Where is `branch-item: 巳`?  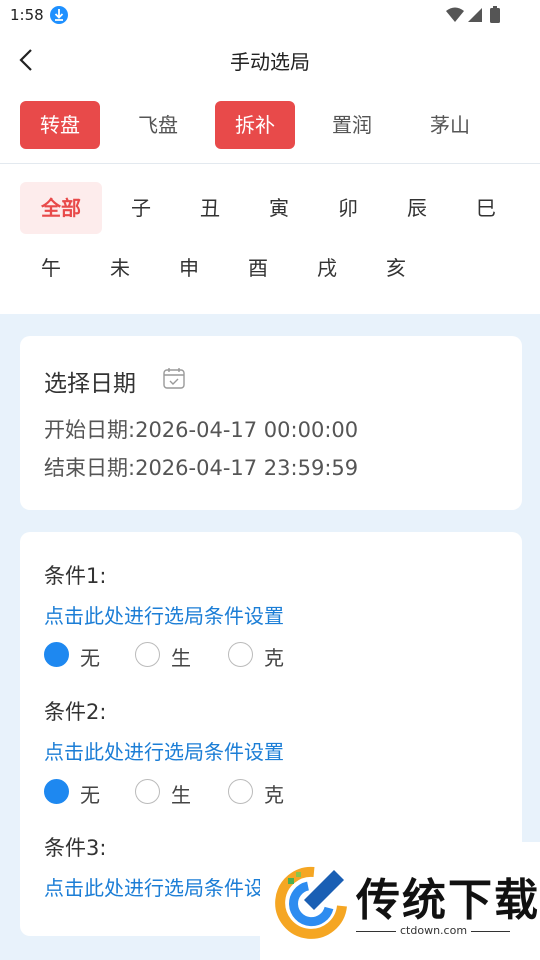
branch-item: 巳 is located at coordinates (486, 208).